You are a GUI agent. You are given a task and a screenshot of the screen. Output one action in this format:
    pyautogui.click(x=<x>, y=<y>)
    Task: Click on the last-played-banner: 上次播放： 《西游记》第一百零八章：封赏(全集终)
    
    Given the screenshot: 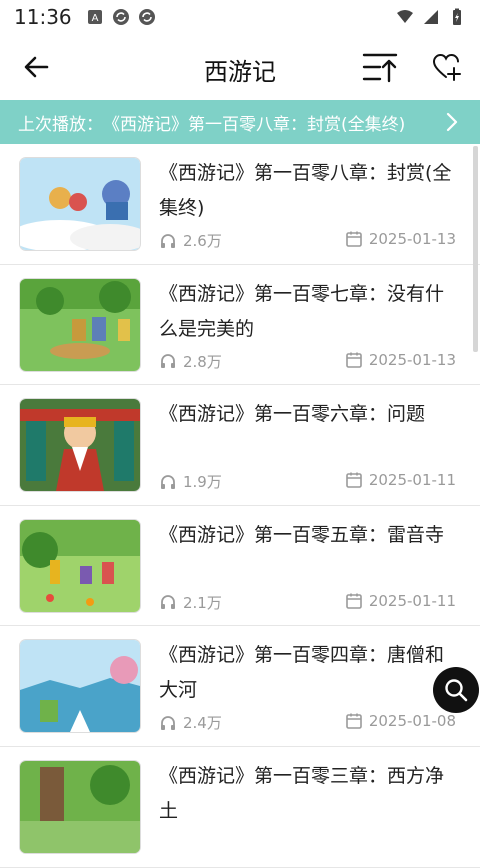 What is the action you would take?
    pyautogui.click(x=240, y=122)
    